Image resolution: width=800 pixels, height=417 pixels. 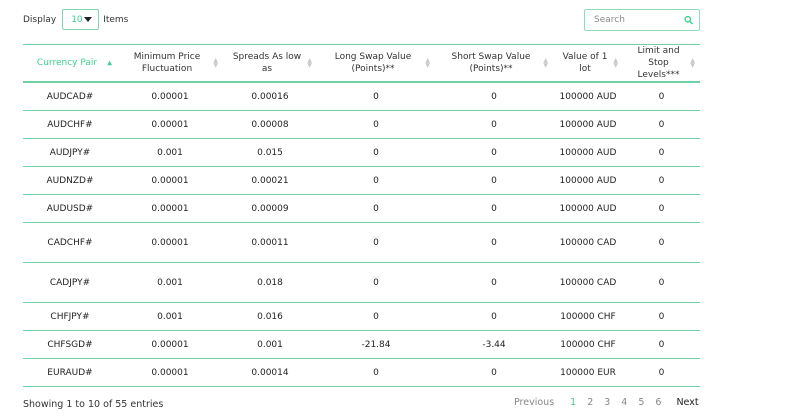 I want to click on page-button-1: 1, so click(x=573, y=402).